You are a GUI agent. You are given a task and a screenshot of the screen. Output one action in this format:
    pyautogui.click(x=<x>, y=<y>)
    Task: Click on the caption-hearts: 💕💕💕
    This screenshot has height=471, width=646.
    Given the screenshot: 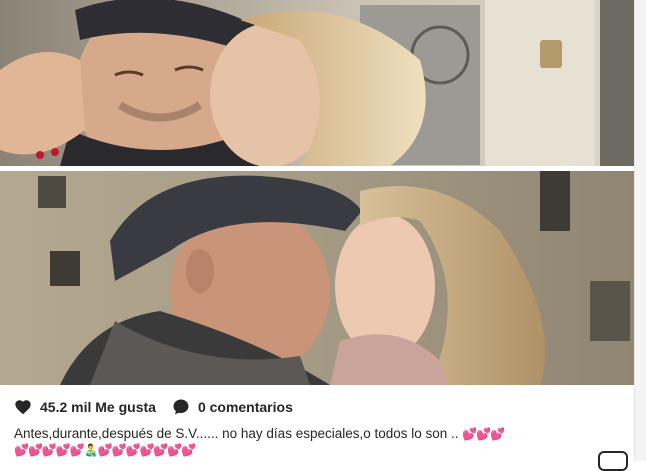 What is the action you would take?
    pyautogui.click(x=483, y=434)
    